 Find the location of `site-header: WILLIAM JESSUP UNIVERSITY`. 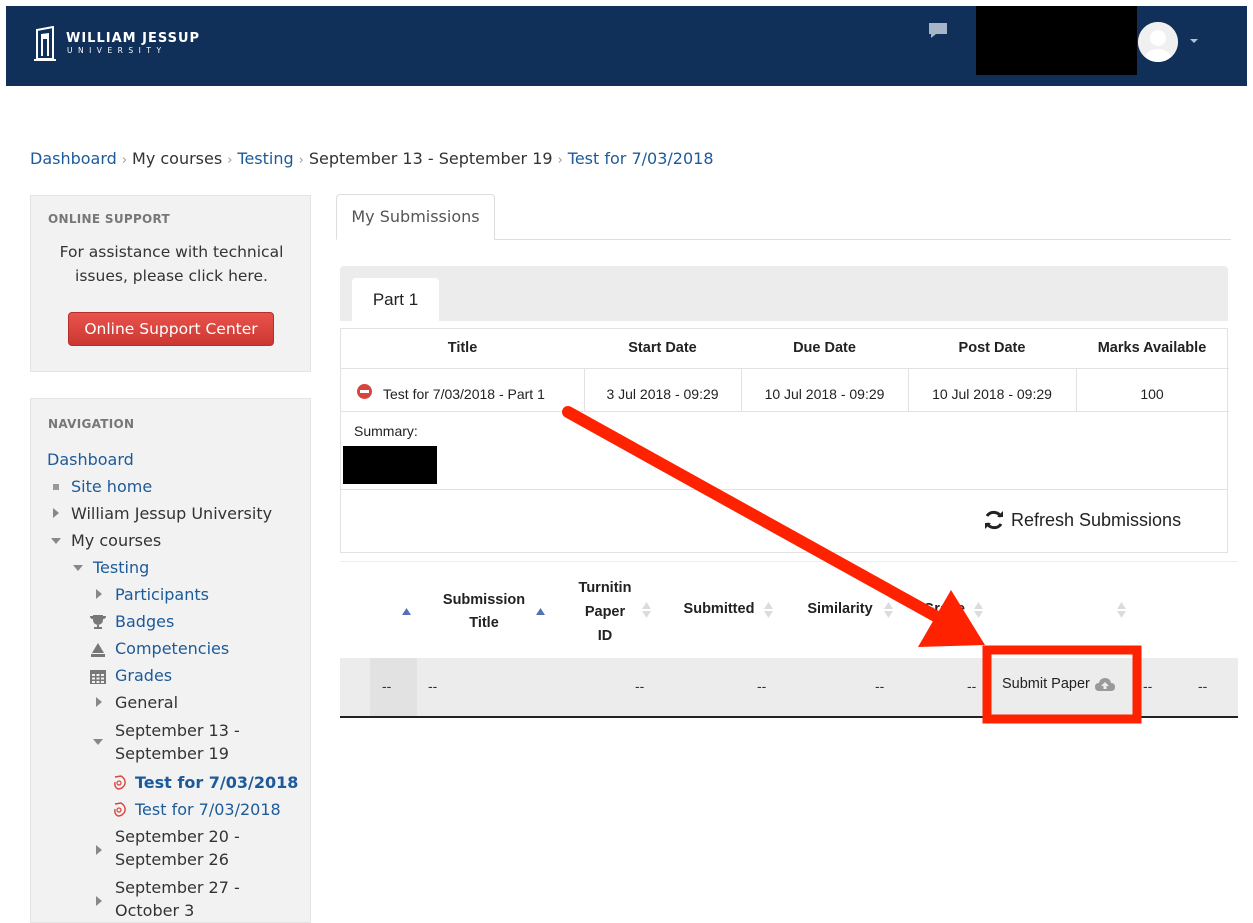

site-header: WILLIAM JESSUP UNIVERSITY is located at coordinates (626, 46).